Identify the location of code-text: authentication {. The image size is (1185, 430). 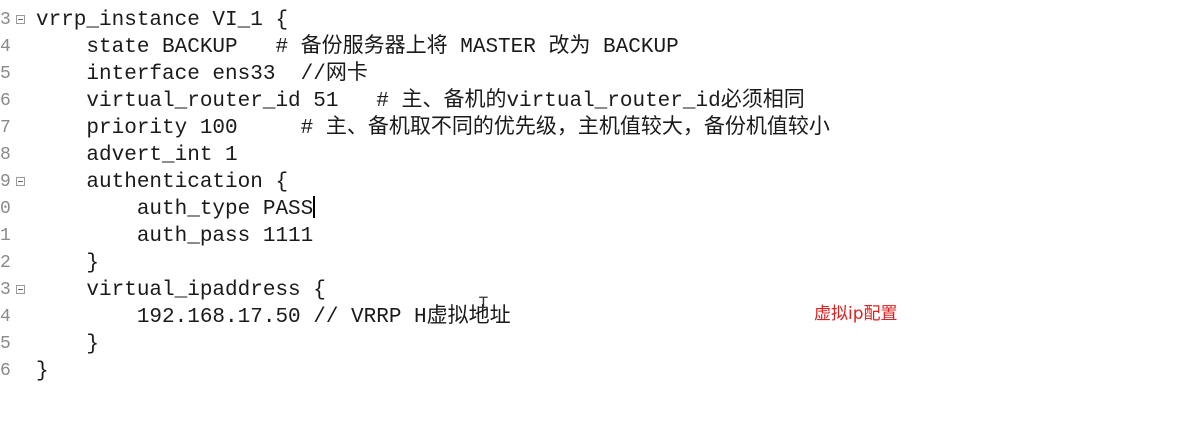
(162, 182).